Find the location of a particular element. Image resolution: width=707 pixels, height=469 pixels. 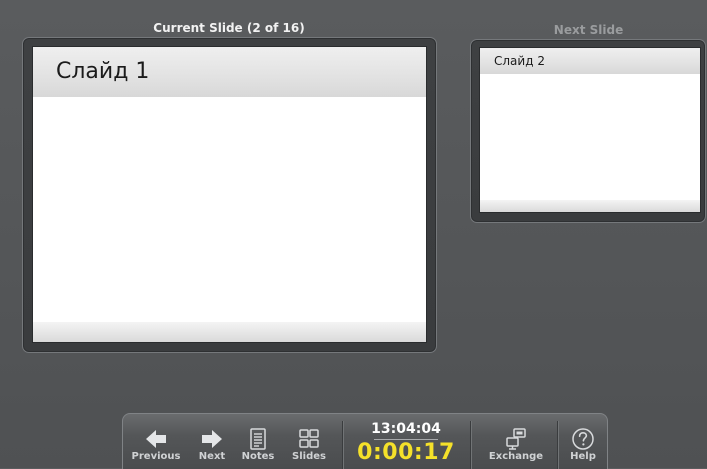

exchange-label: Exchange is located at coordinates (516, 456).